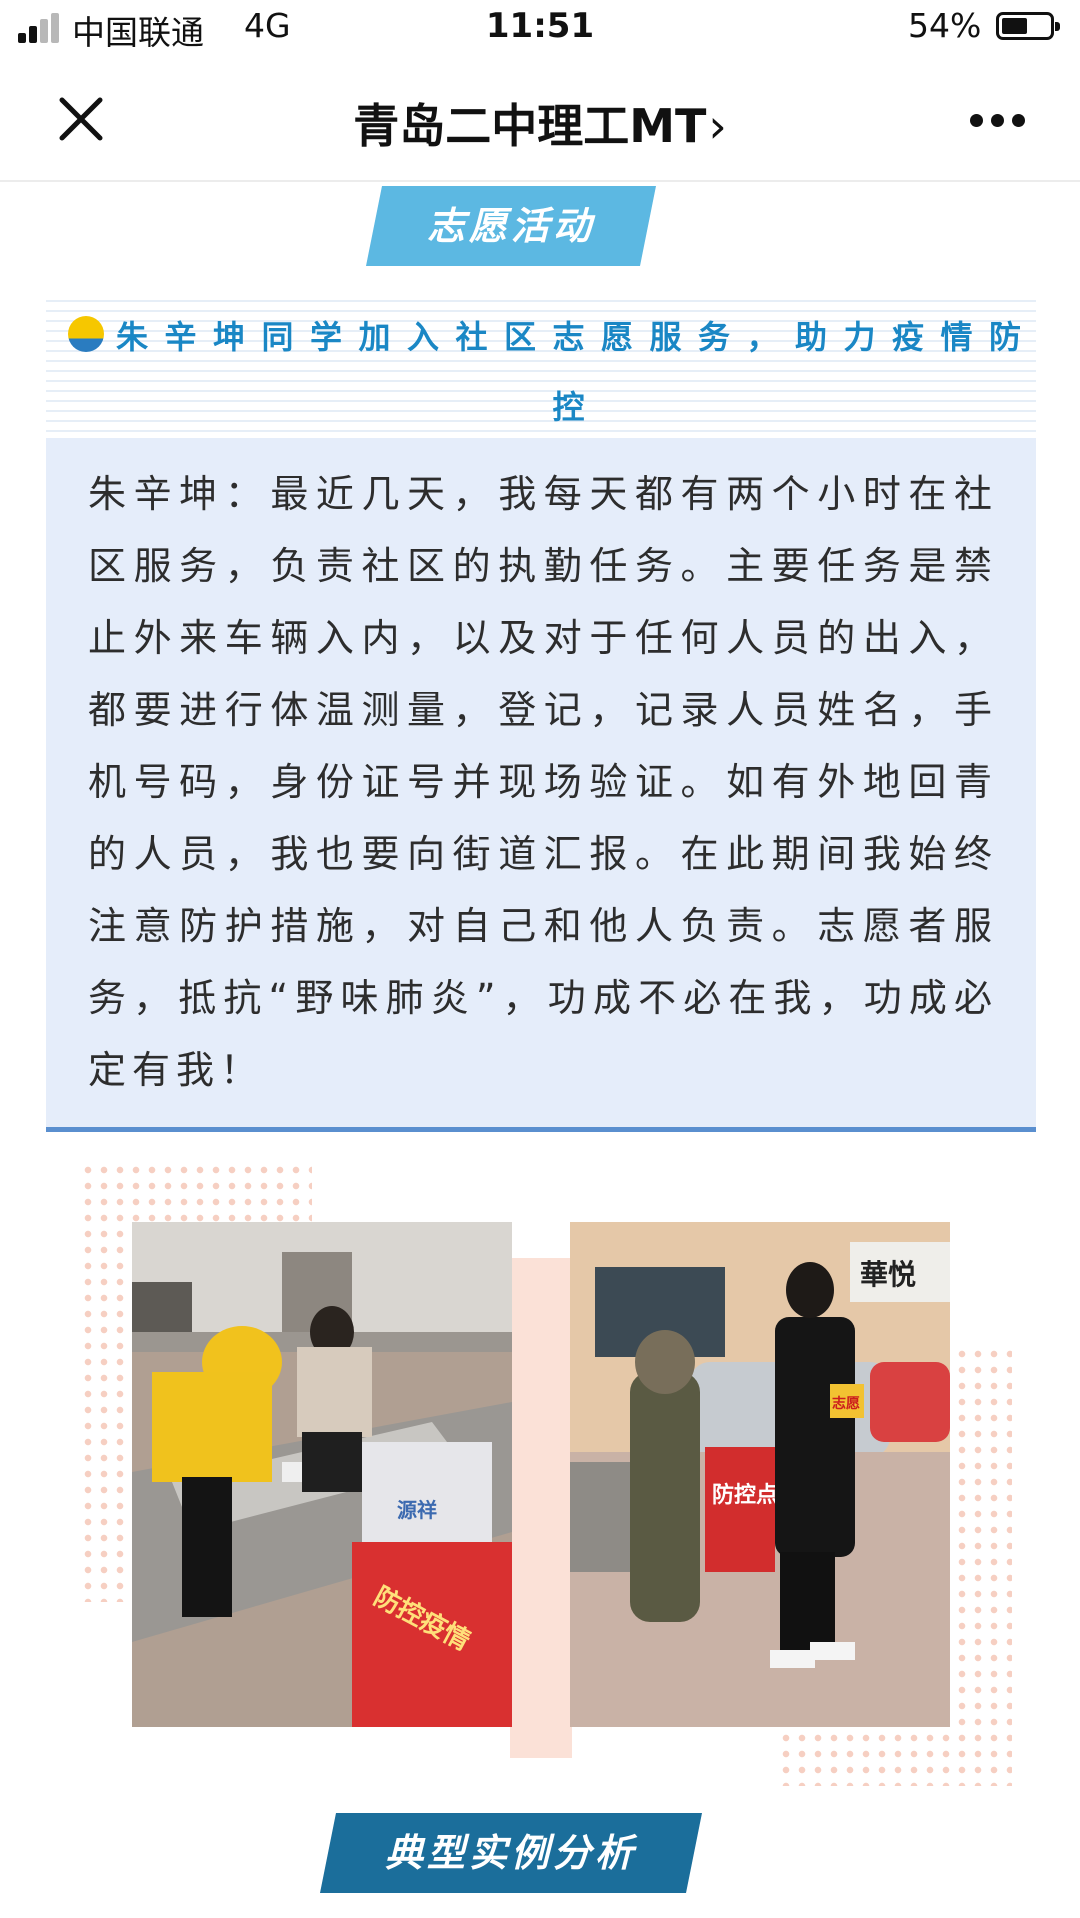 The image size is (1080, 1918). What do you see at coordinates (417, 1510) in the screenshot?
I see `photo1-bag-text: 源祥` at bounding box center [417, 1510].